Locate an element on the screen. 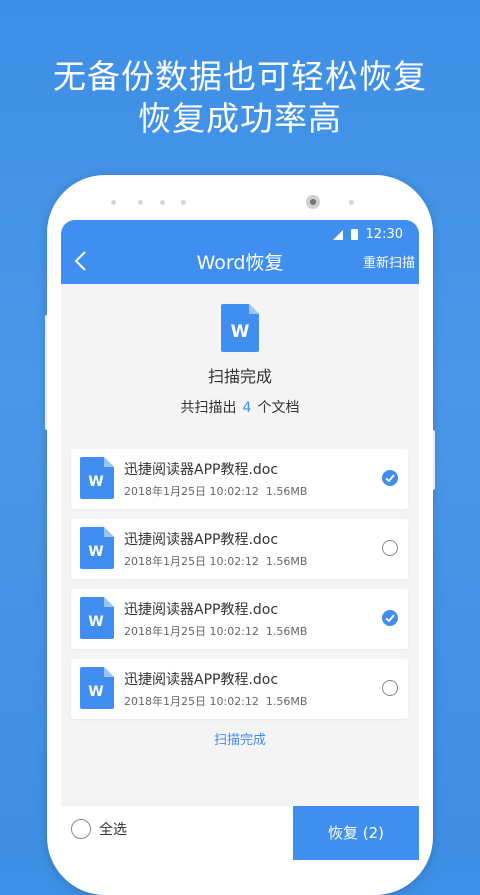 Image resolution: width=480 pixels, height=895 pixels. phone-camera is located at coordinates (313, 202).